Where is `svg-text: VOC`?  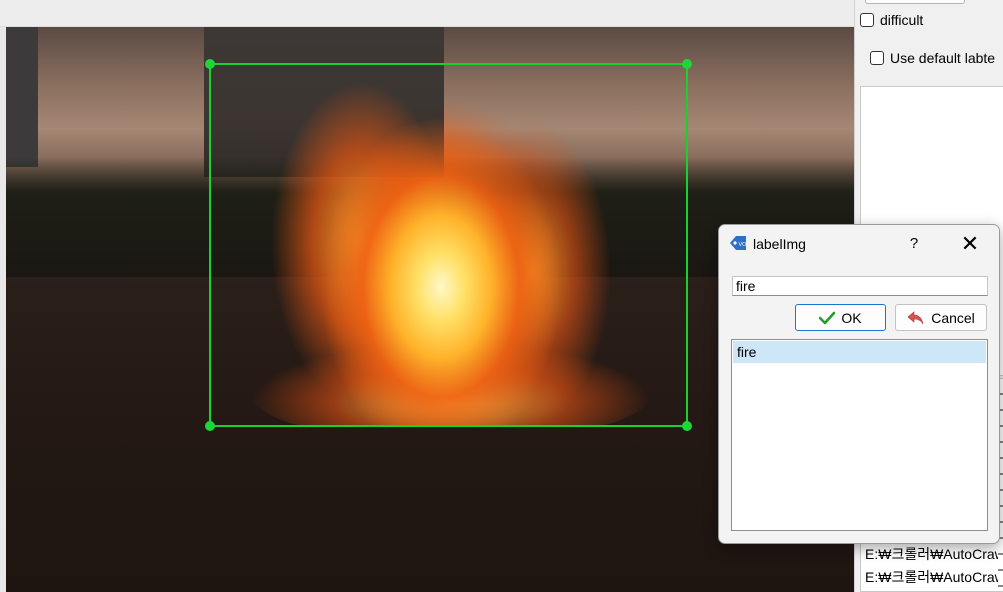
svg-text: VOC is located at coordinates (743, 245).